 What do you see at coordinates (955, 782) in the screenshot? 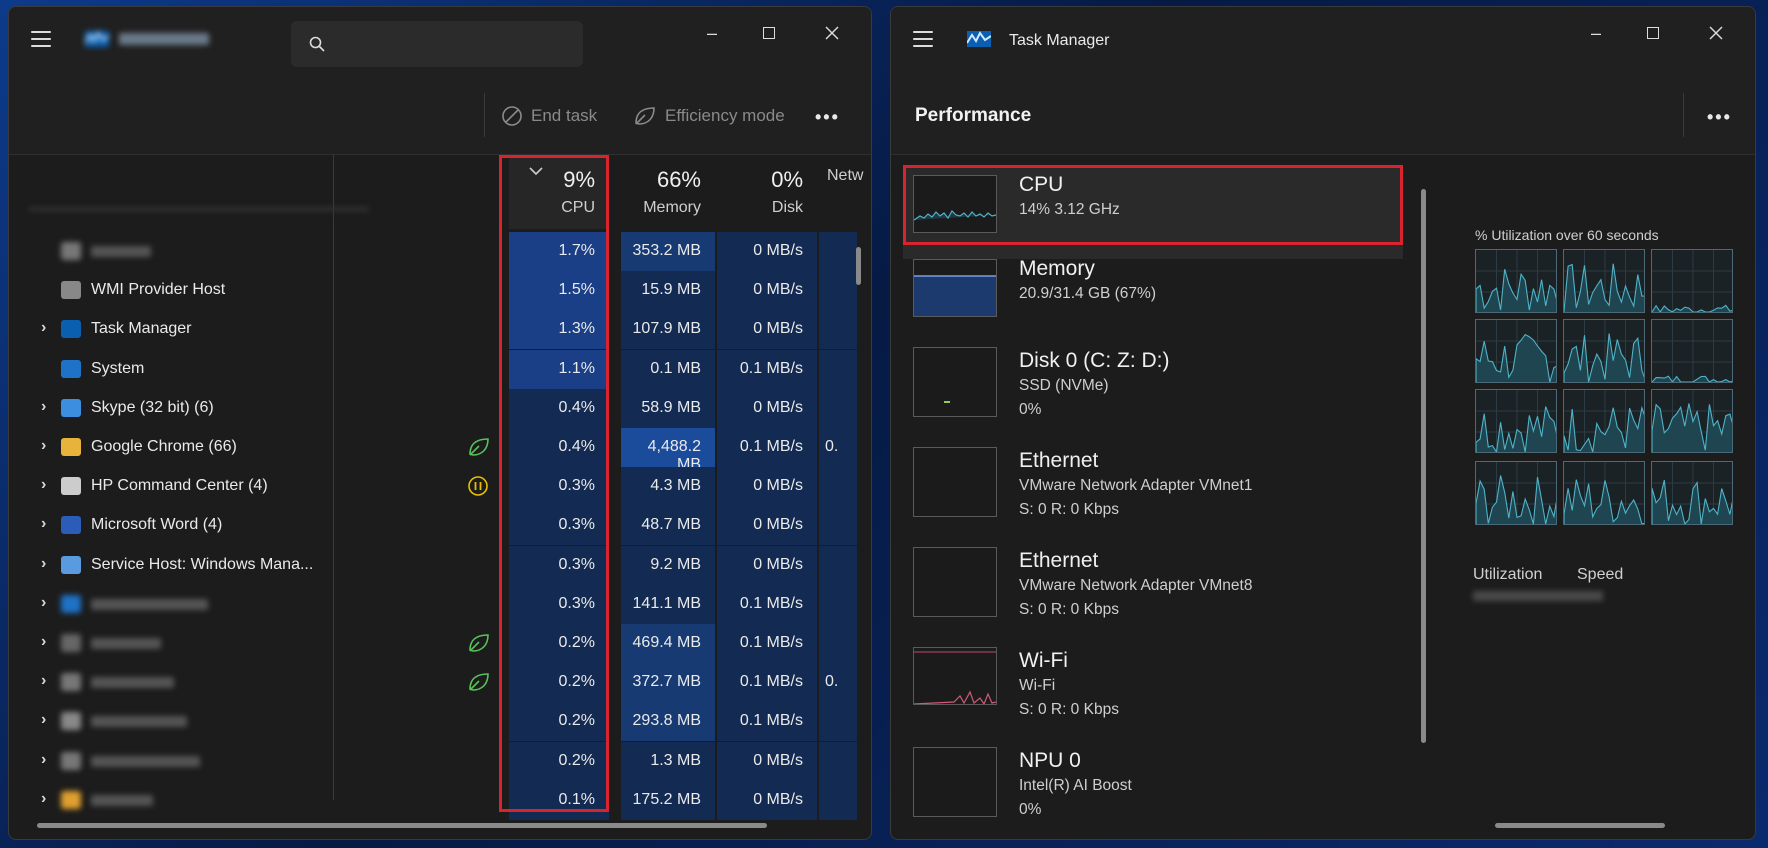
I see `npu-graph-thumbnail` at bounding box center [955, 782].